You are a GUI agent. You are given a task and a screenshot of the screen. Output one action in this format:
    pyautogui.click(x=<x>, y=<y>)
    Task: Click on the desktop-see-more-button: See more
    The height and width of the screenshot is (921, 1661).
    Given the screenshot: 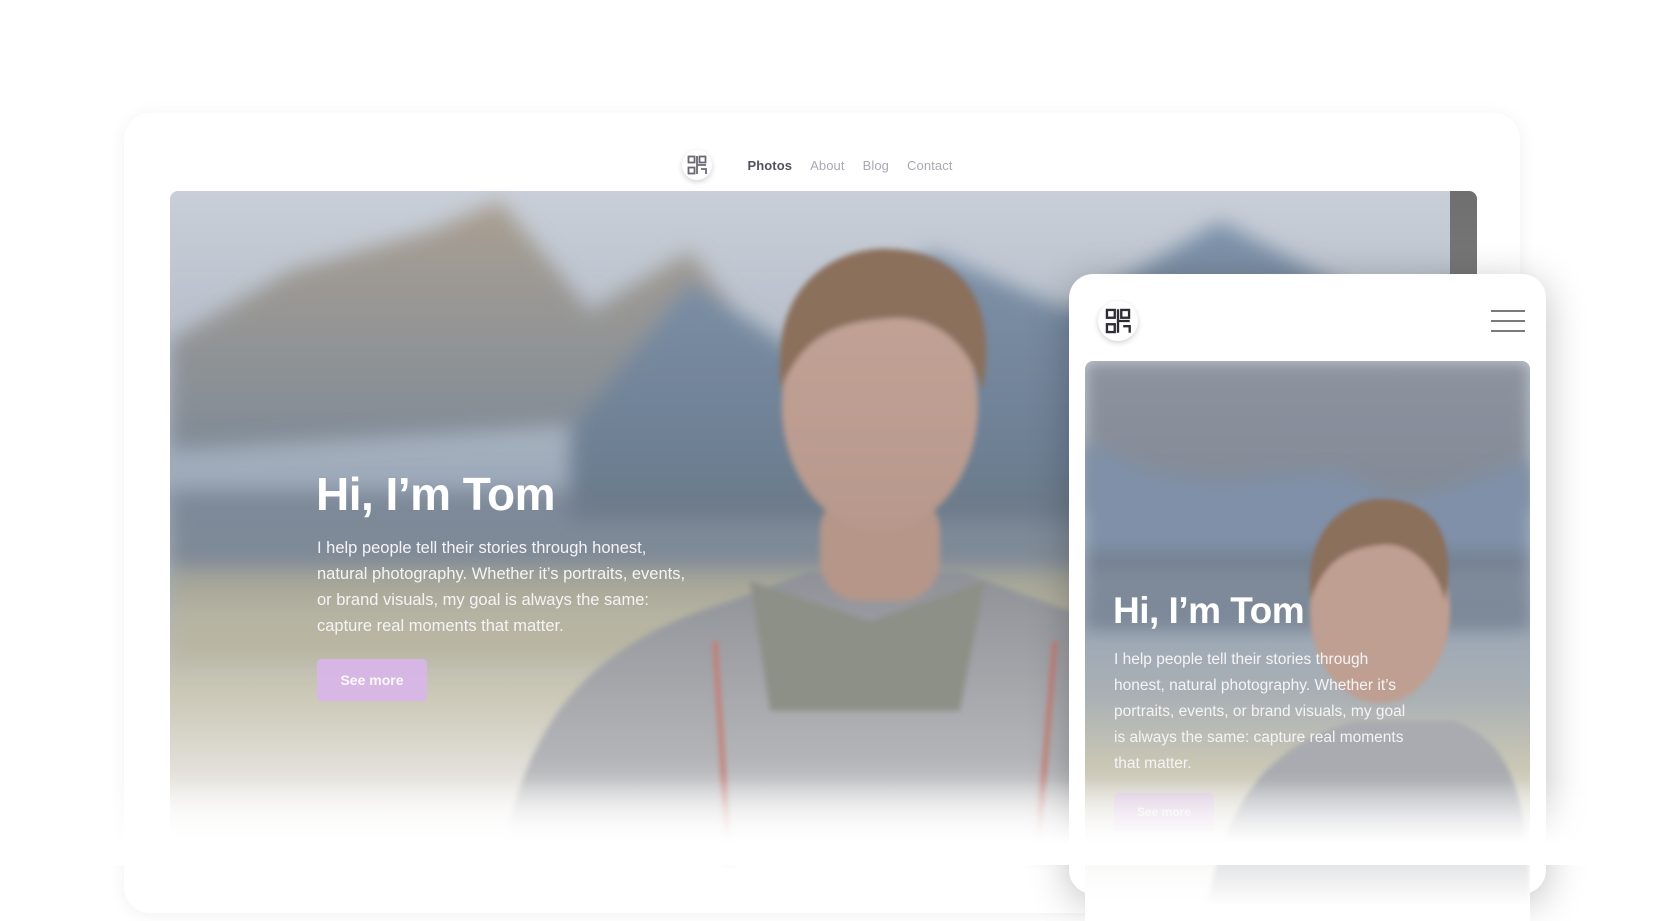 What is the action you would take?
    pyautogui.click(x=372, y=680)
    